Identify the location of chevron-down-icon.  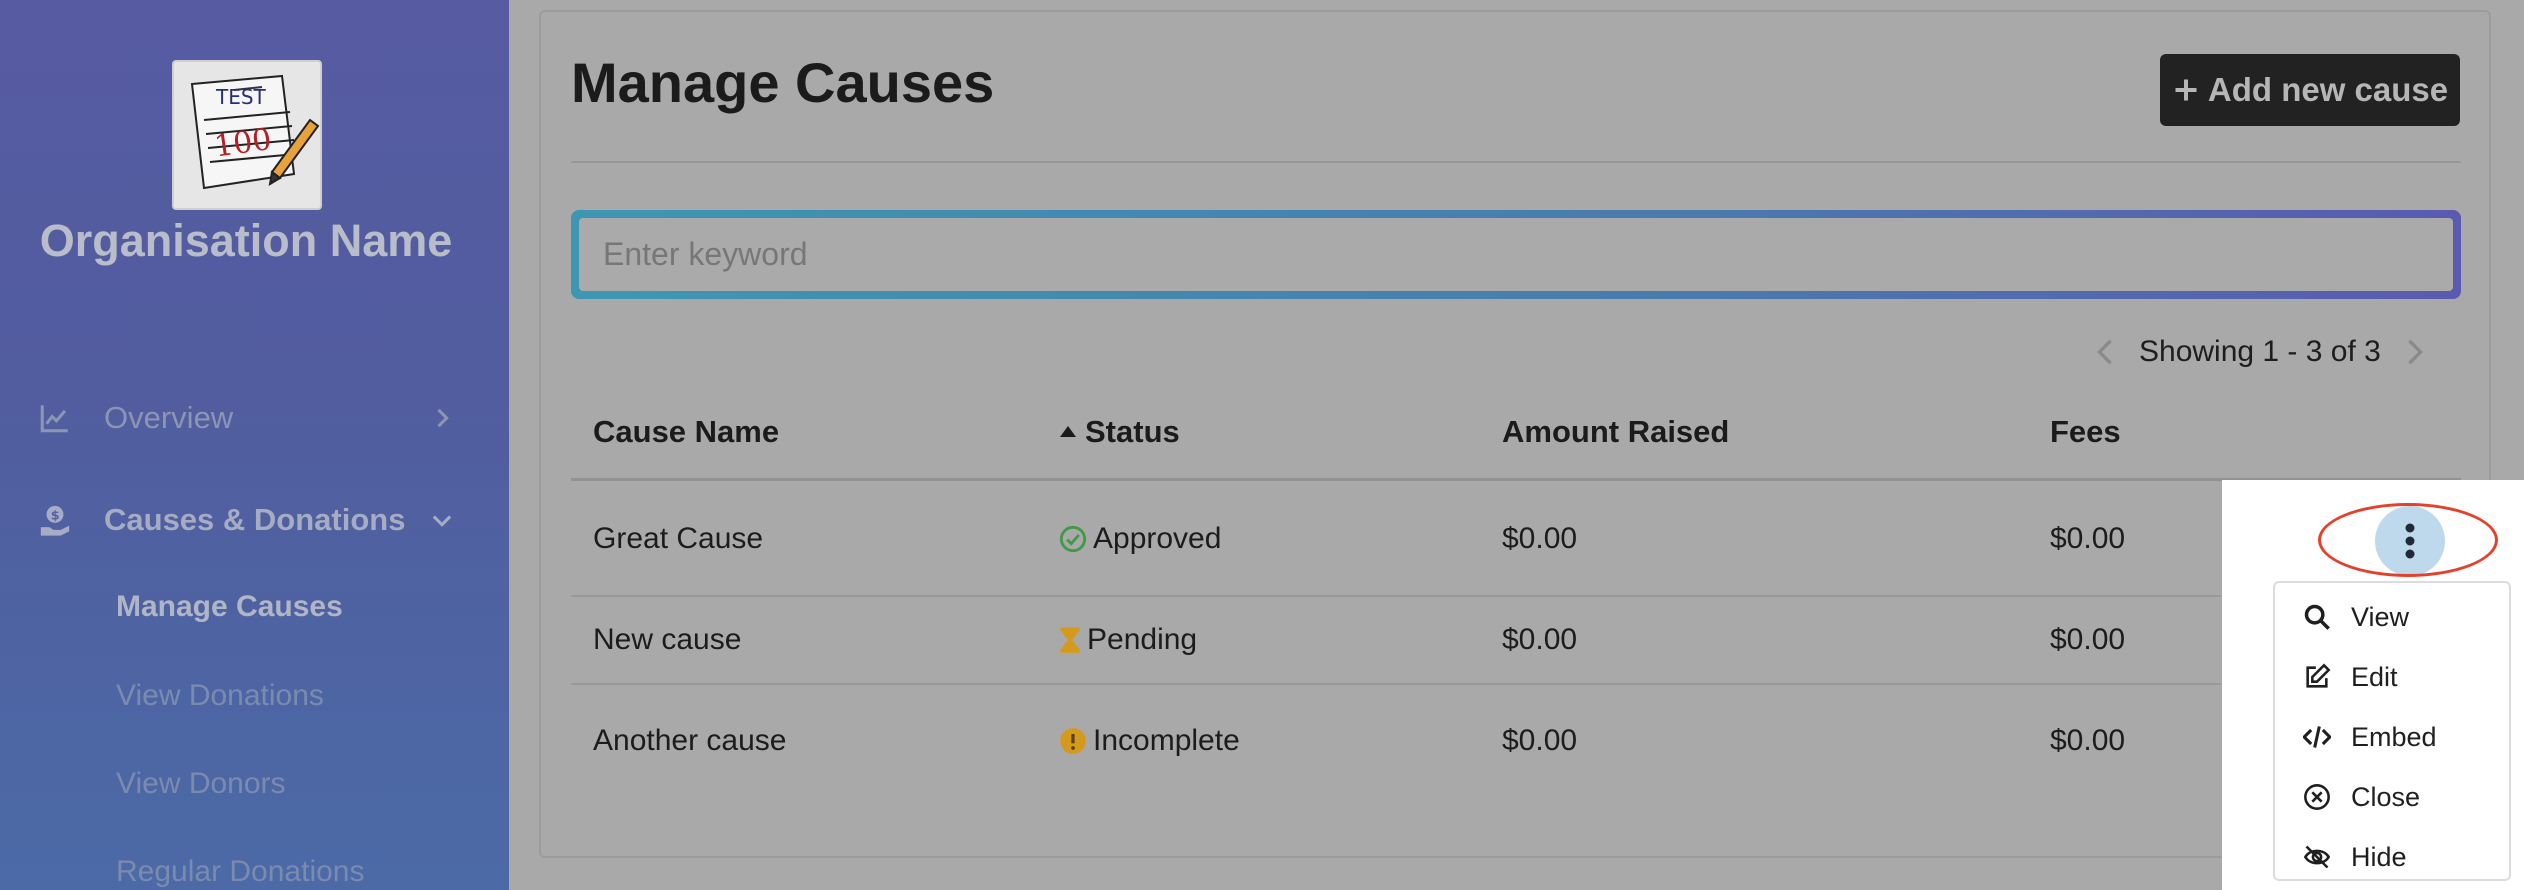
(442, 521).